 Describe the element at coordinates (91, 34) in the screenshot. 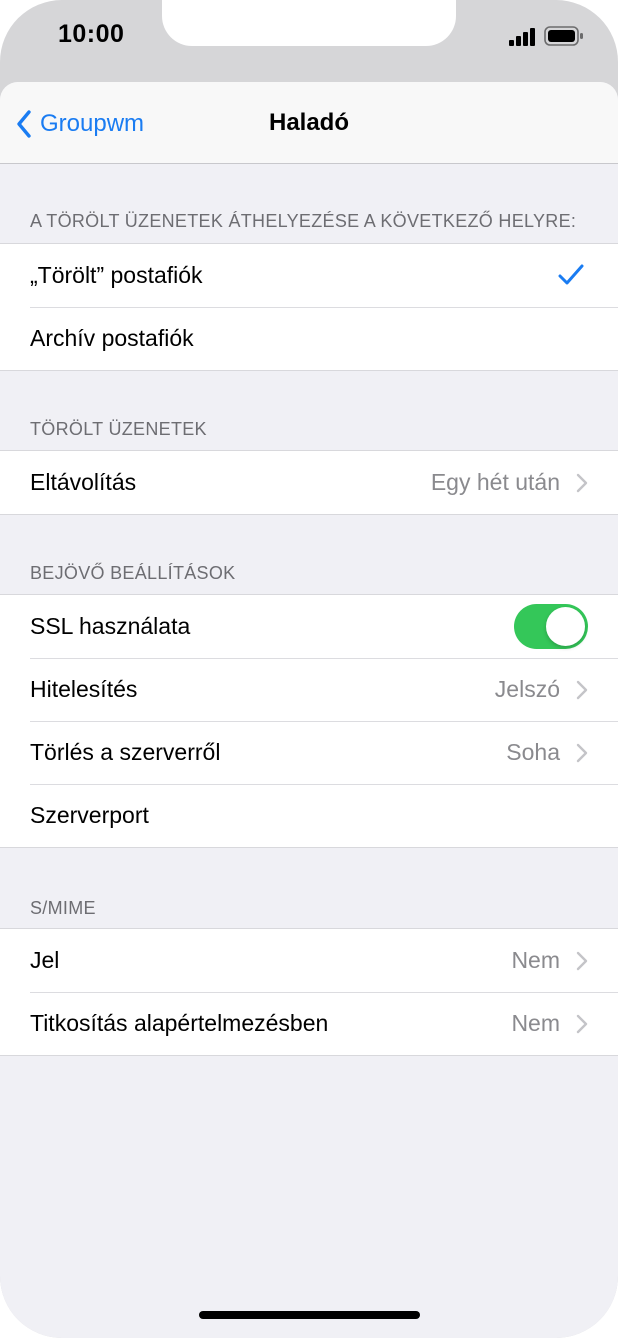

I see `status-time: 10:00` at that location.